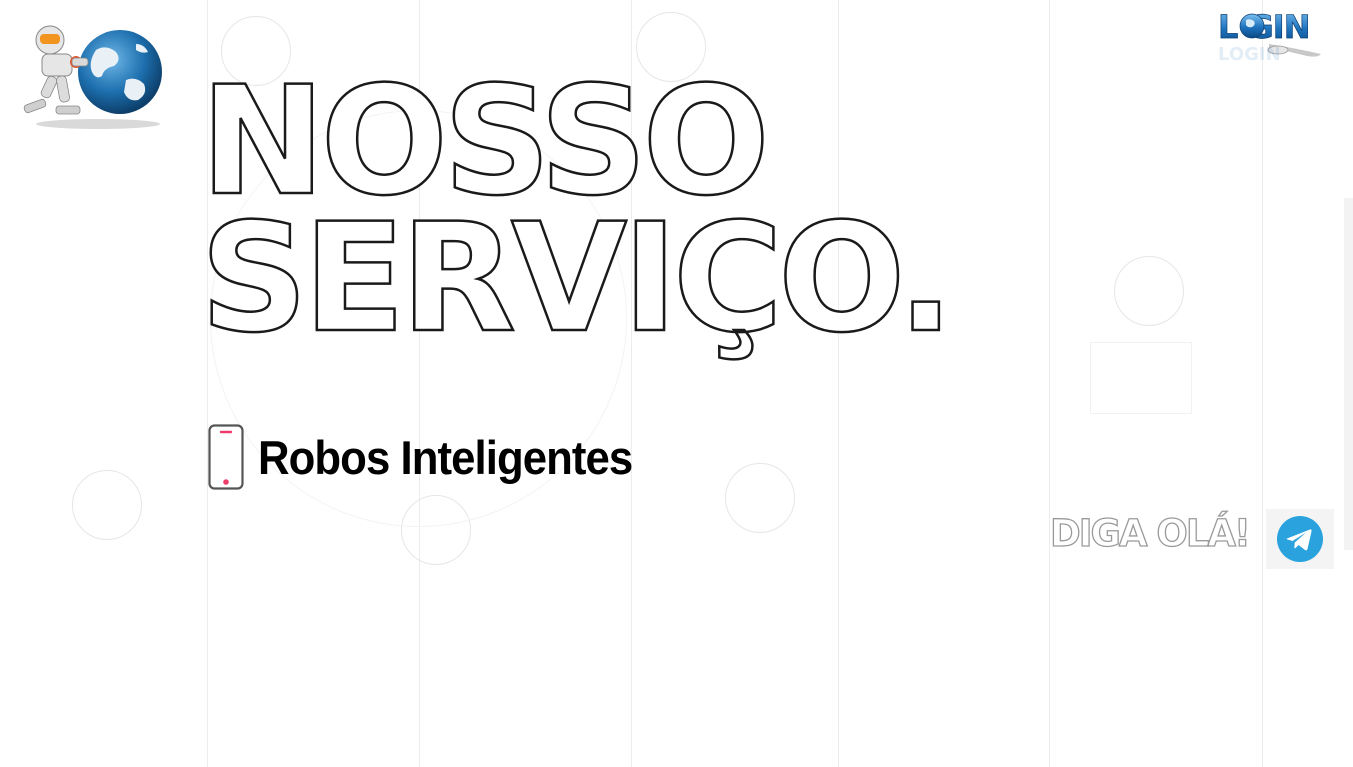 The height and width of the screenshot is (767, 1353). I want to click on robot-globe-logo-image, so click(92, 77).